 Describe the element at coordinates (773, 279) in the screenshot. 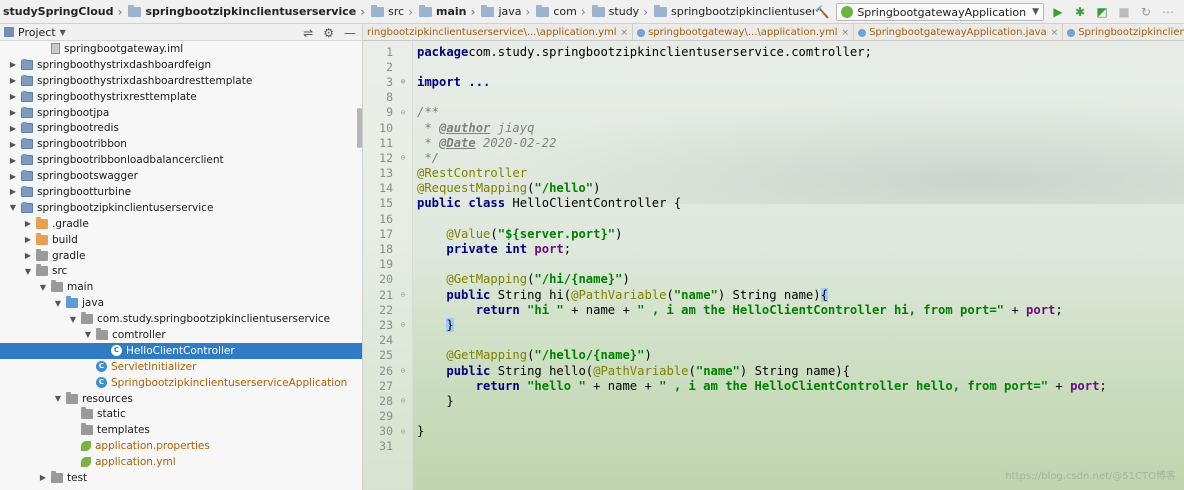

I see `code-line: 20 @GetMapping("/hi/{name}")` at that location.